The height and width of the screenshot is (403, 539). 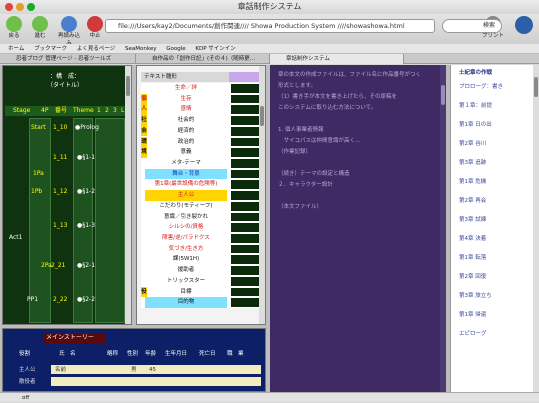 I want to click on tab-showa-system: 章話制作システム, so click(x=337, y=59).